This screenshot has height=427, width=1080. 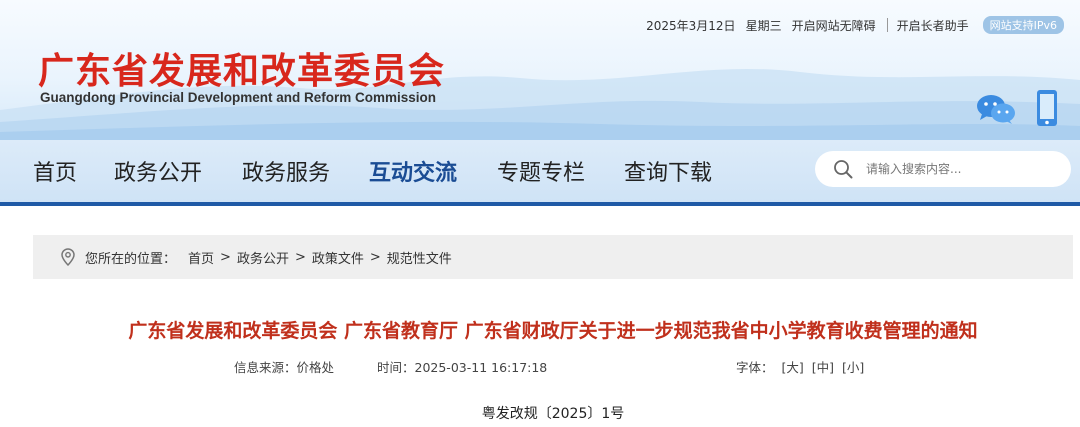 What do you see at coordinates (793, 367) in the screenshot?
I see `font-size-large-button: [大]` at bounding box center [793, 367].